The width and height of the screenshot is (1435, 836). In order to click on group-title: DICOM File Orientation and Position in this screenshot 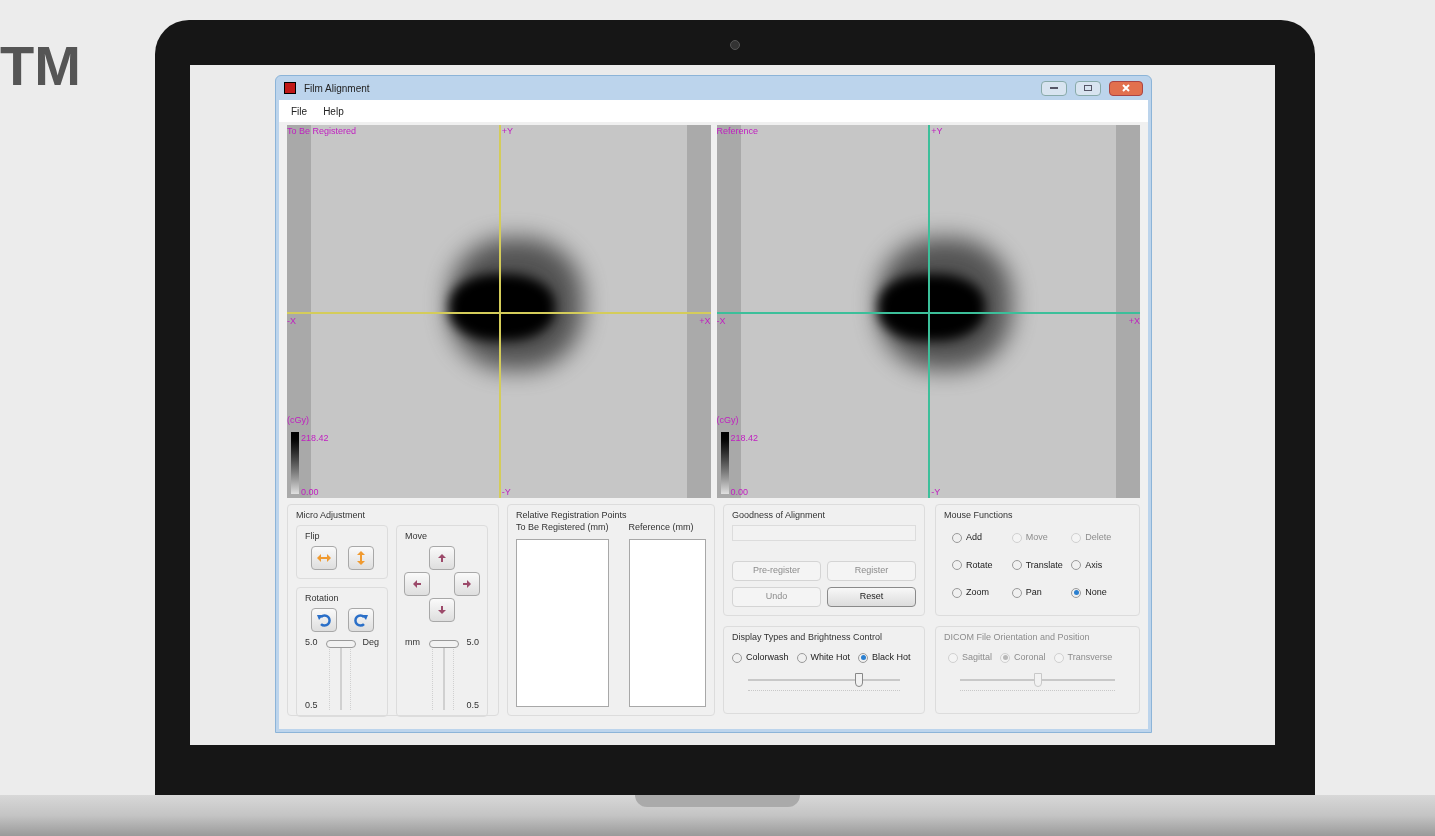, I will do `click(1017, 637)`.